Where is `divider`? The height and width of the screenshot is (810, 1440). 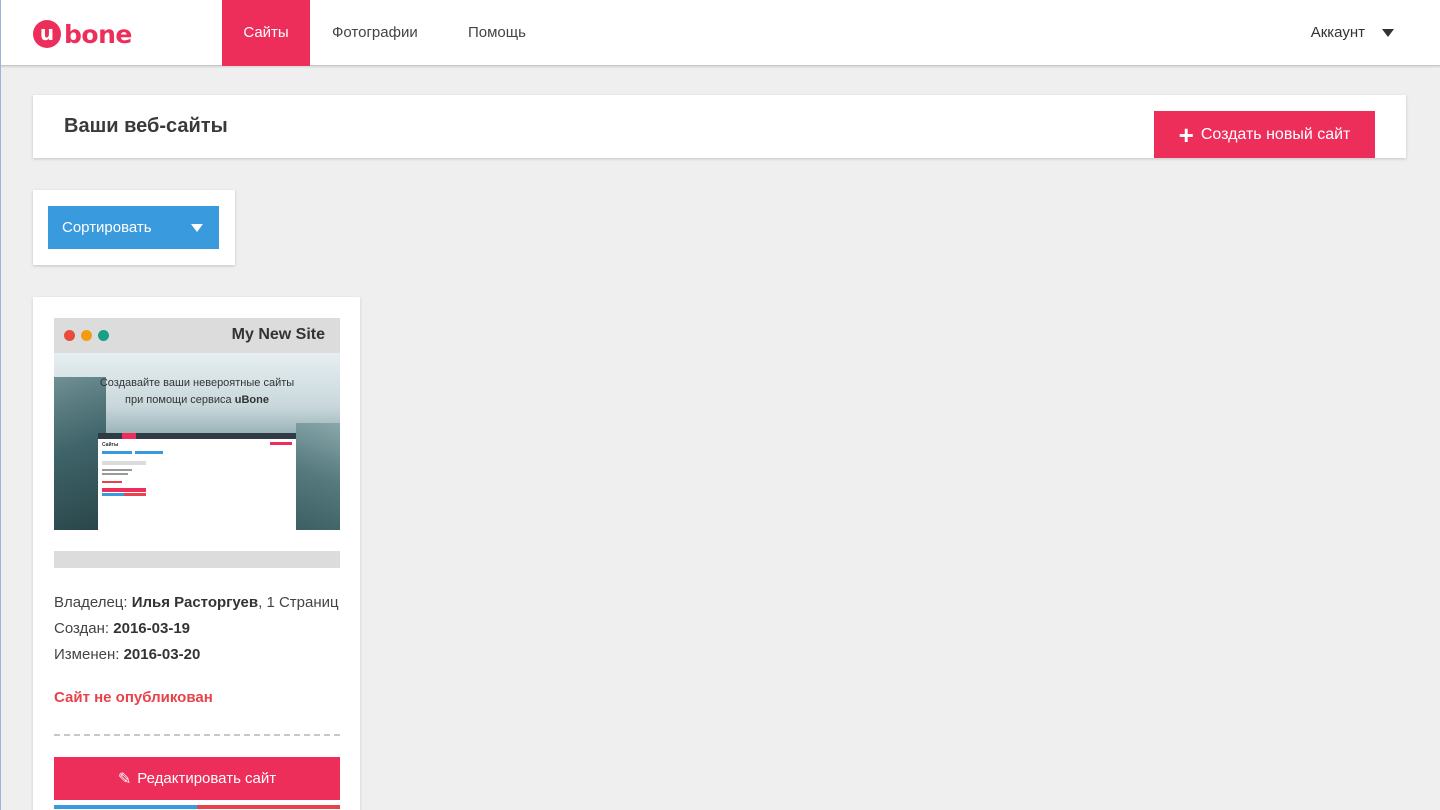
divider is located at coordinates (197, 735).